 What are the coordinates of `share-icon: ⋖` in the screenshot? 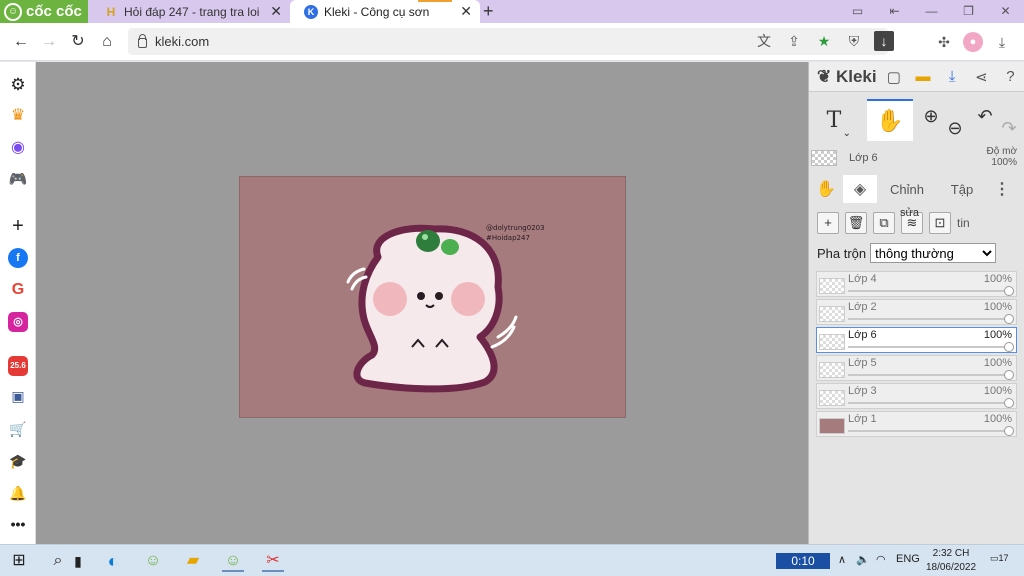 It's located at (981, 77).